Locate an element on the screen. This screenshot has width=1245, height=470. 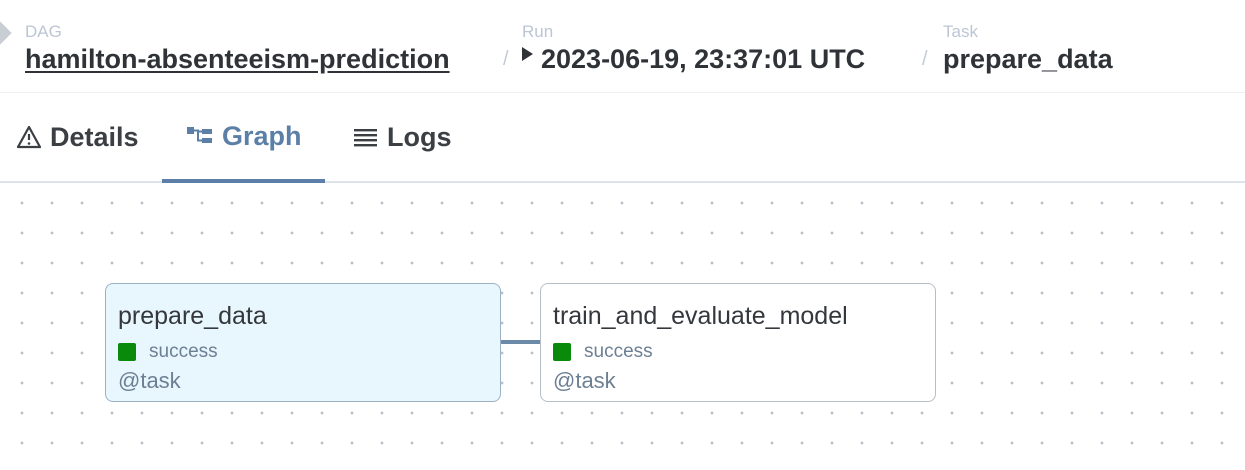
run-value: 2023-06-19, 23:37:01 UTC is located at coordinates (703, 59).